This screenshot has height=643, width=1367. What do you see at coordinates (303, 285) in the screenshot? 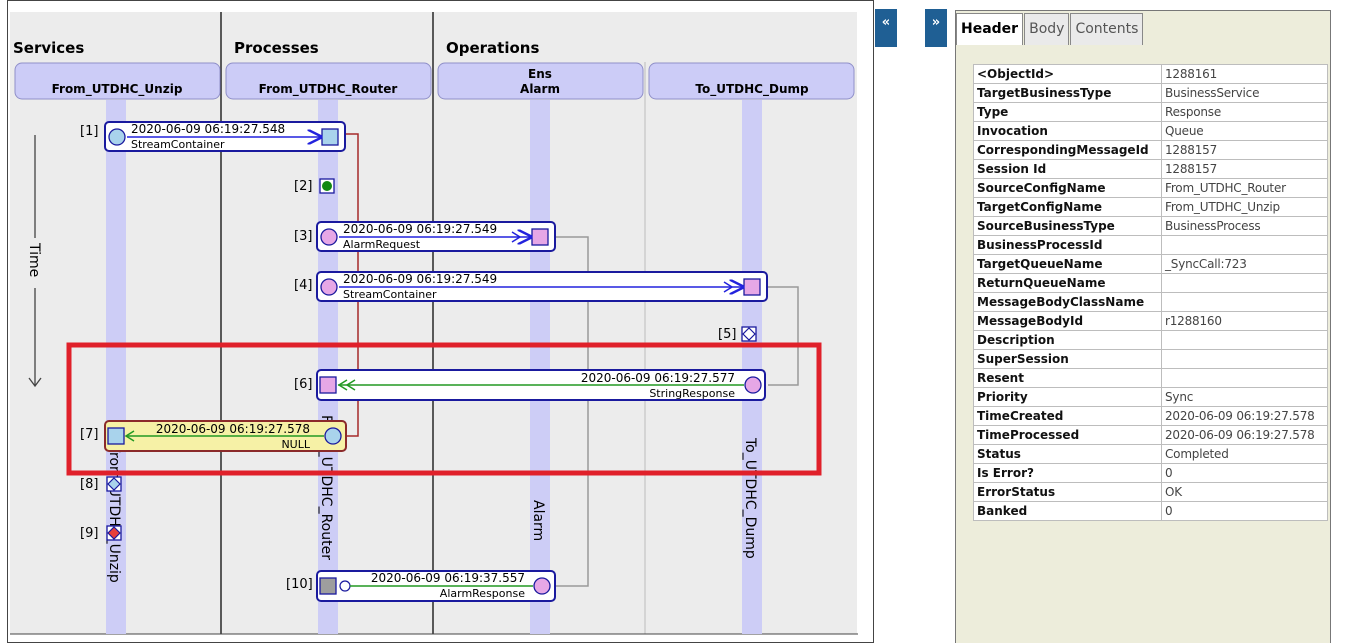
I see `msg-index-4: [4]` at bounding box center [303, 285].